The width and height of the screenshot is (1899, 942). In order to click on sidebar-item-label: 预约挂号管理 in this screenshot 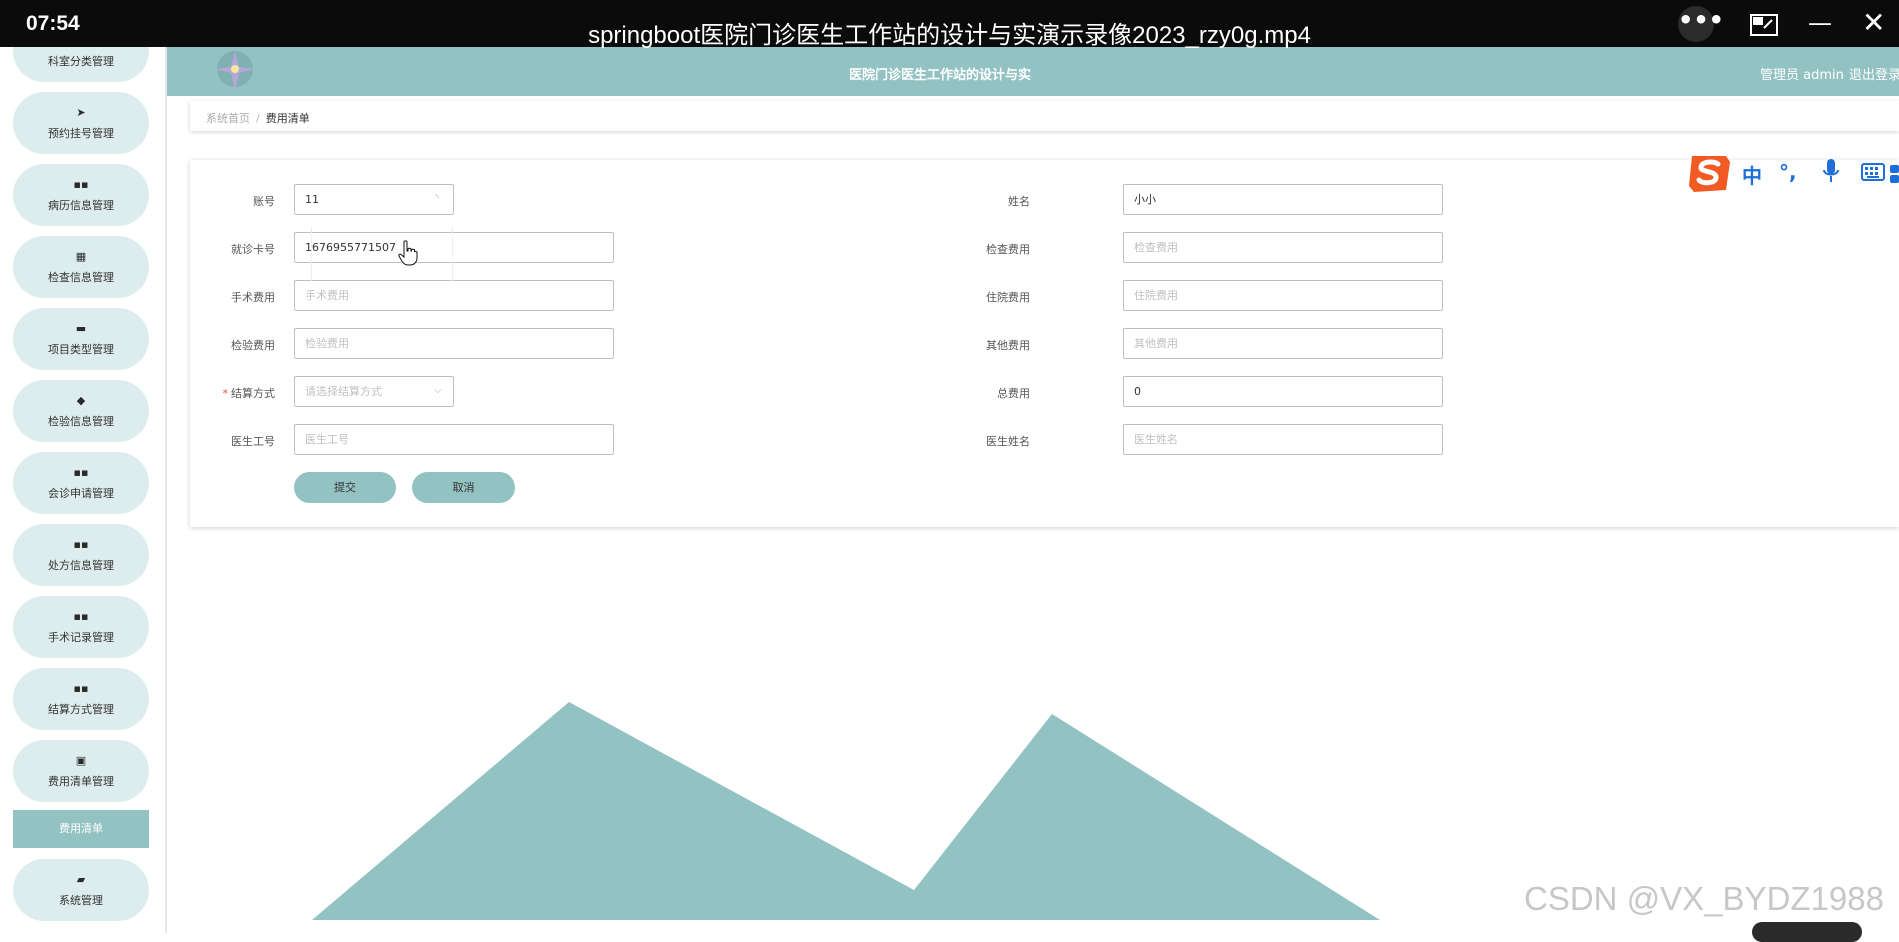, I will do `click(81, 133)`.